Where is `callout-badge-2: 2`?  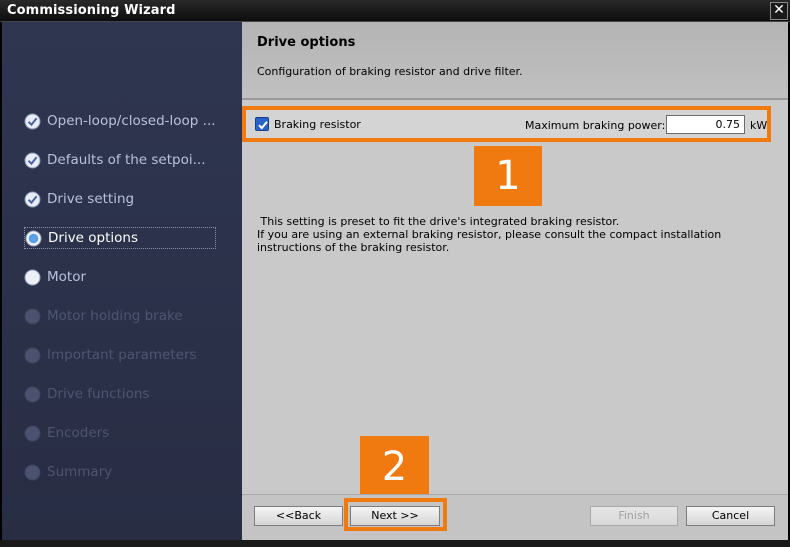 callout-badge-2: 2 is located at coordinates (394, 467).